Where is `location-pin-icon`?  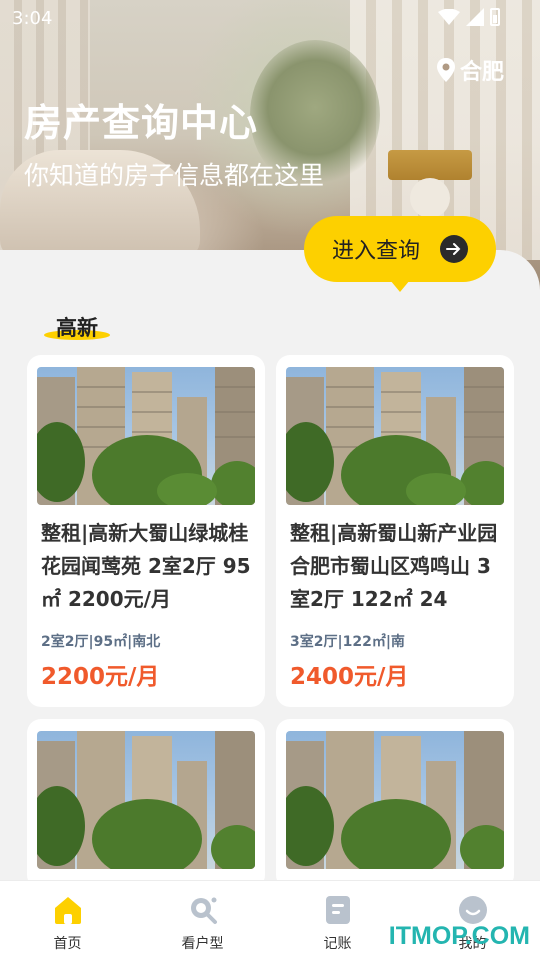 location-pin-icon is located at coordinates (445, 70).